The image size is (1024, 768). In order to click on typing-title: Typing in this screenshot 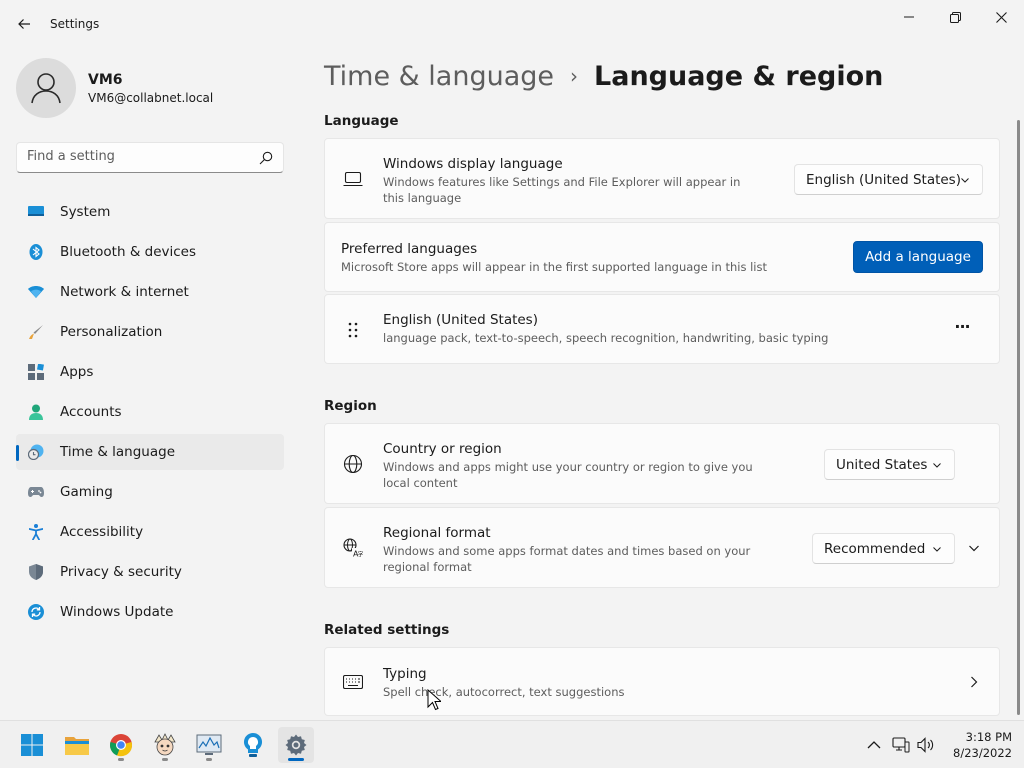, I will do `click(405, 674)`.